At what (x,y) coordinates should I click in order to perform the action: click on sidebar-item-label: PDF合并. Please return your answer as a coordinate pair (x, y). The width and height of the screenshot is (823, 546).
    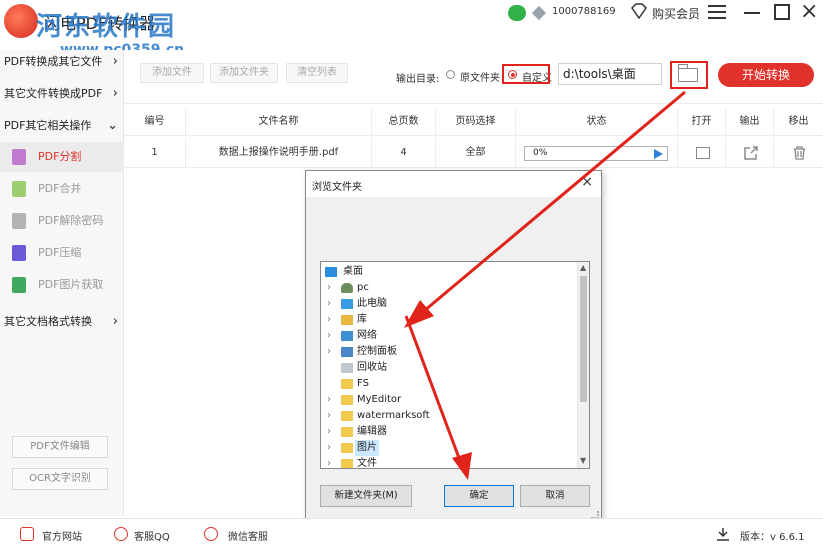
    Looking at the image, I should click on (60, 188).